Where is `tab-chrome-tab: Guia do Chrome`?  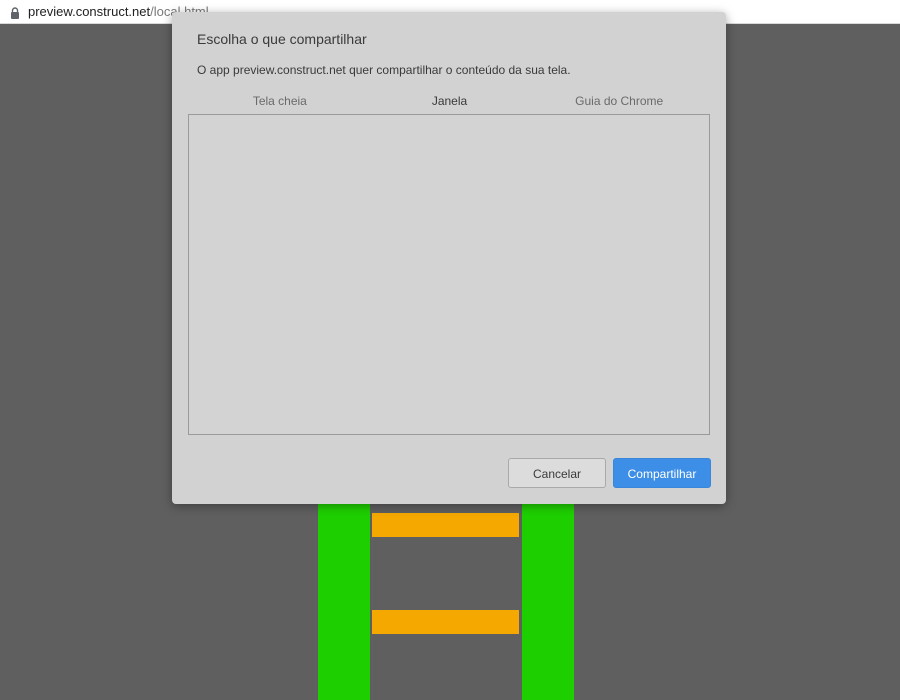
tab-chrome-tab: Guia do Chrome is located at coordinates (619, 102).